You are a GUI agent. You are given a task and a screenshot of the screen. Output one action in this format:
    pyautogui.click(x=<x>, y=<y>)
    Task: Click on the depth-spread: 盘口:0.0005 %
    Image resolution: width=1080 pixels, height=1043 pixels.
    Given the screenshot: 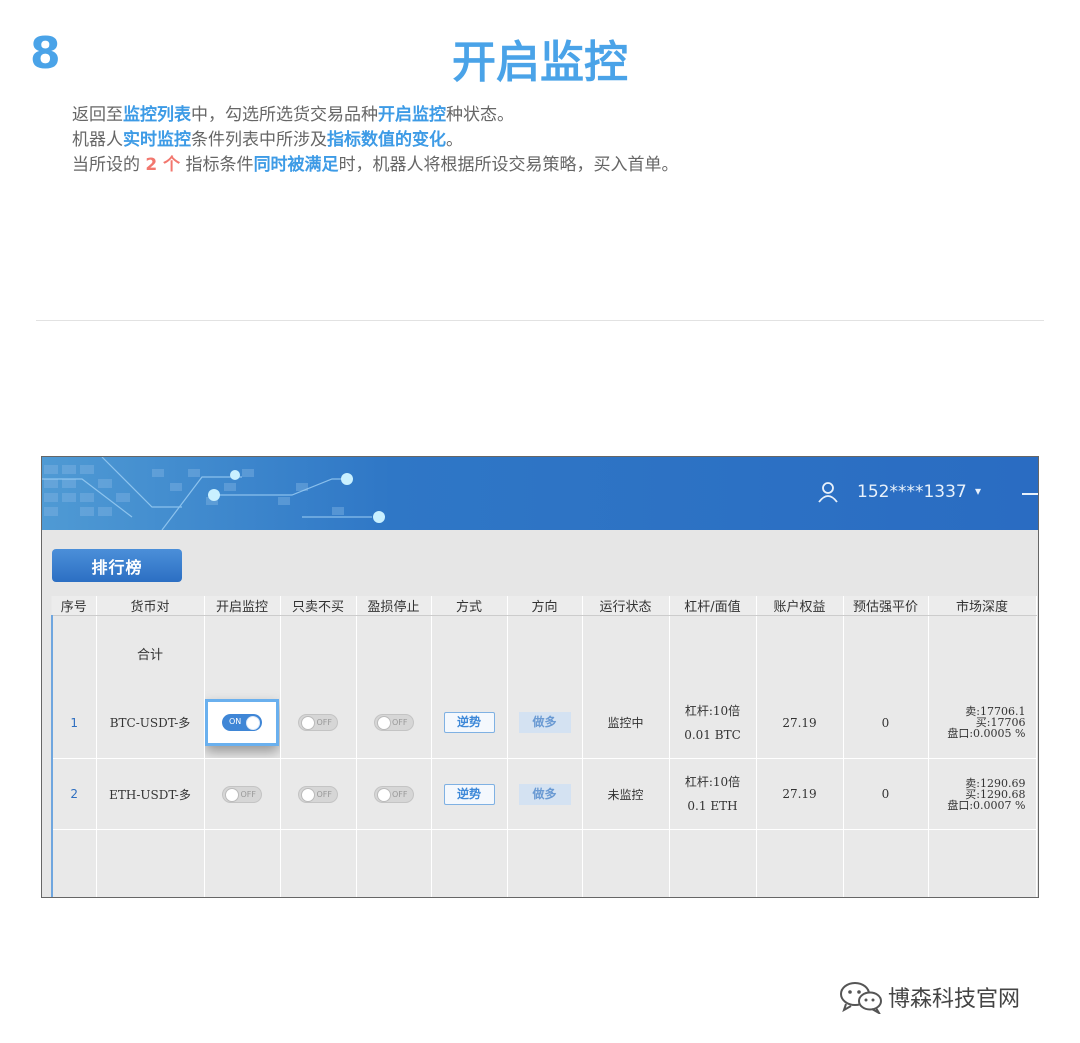 What is the action you would take?
    pyautogui.click(x=986, y=734)
    